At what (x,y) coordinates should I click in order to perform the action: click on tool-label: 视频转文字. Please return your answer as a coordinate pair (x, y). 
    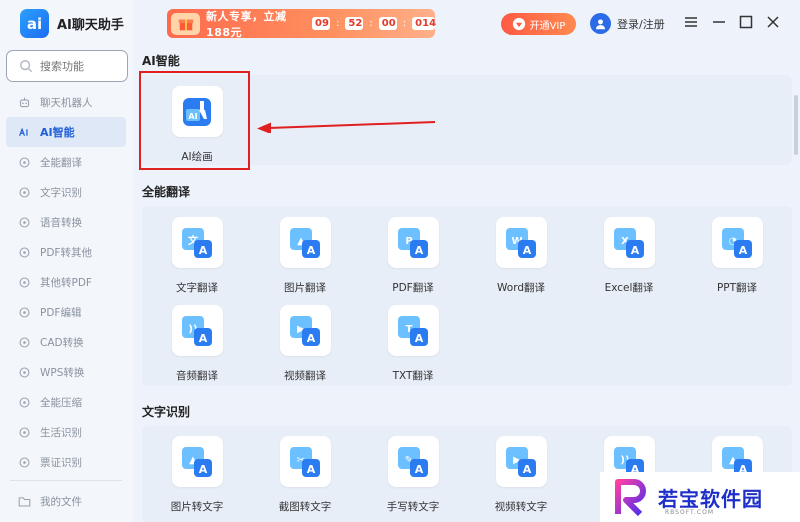
    Looking at the image, I should click on (521, 507).